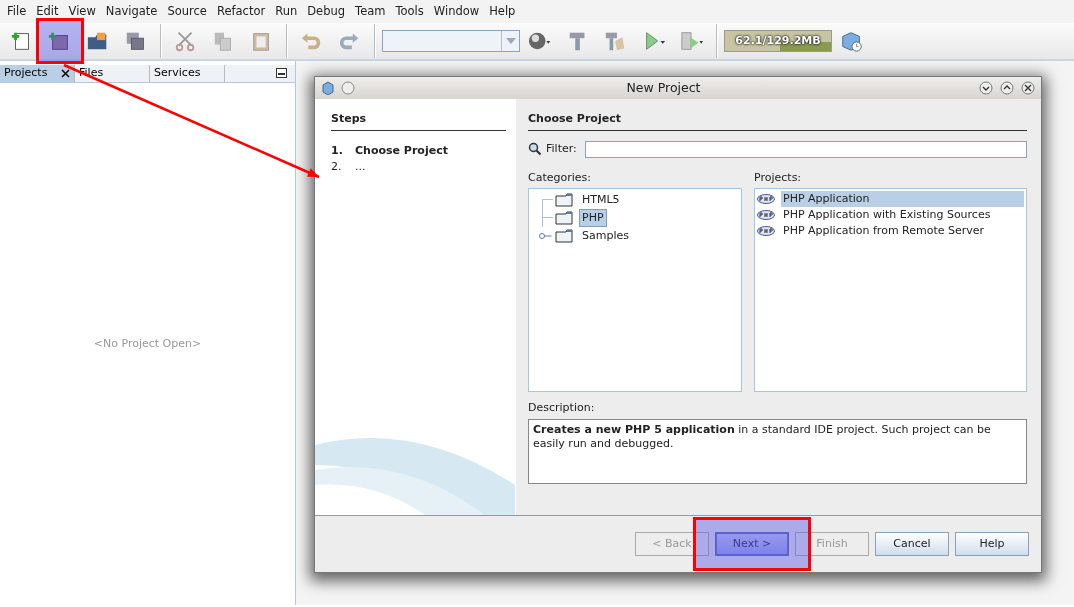 This screenshot has width=1074, height=607. Describe the element at coordinates (605, 236) in the screenshot. I see `category-item: Samples` at that location.